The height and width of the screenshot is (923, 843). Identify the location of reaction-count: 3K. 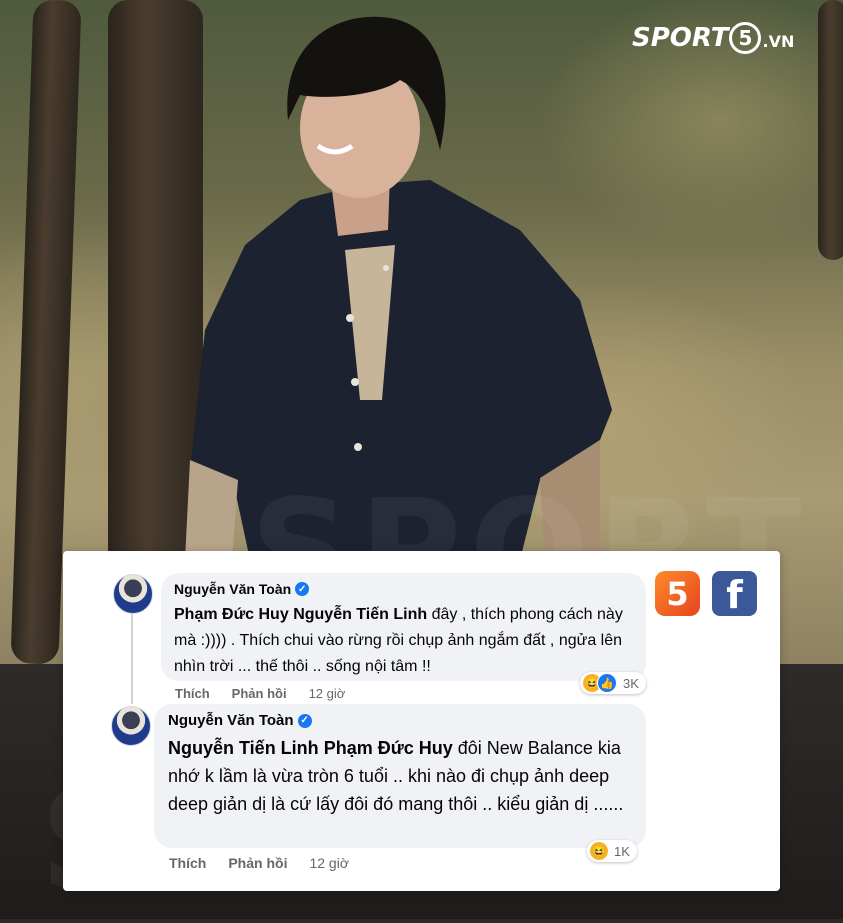
(631, 683).